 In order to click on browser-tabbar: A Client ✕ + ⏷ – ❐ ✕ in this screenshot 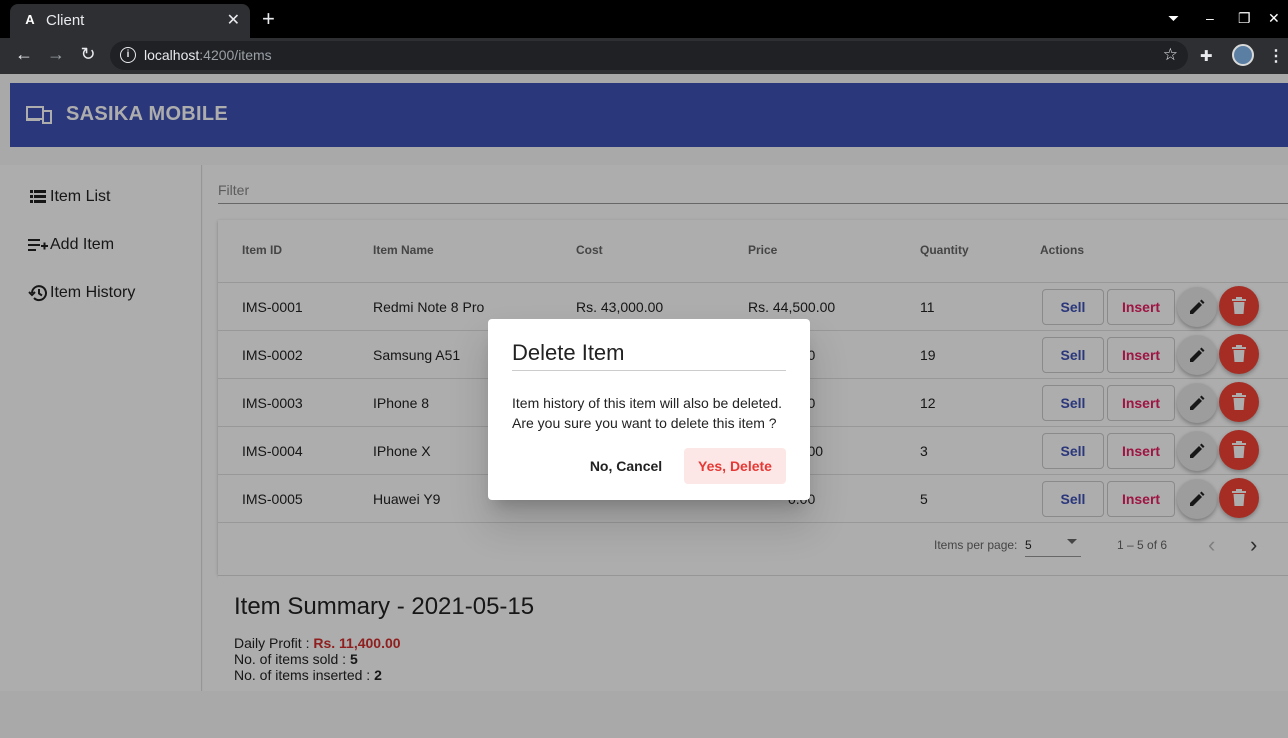, I will do `click(644, 19)`.